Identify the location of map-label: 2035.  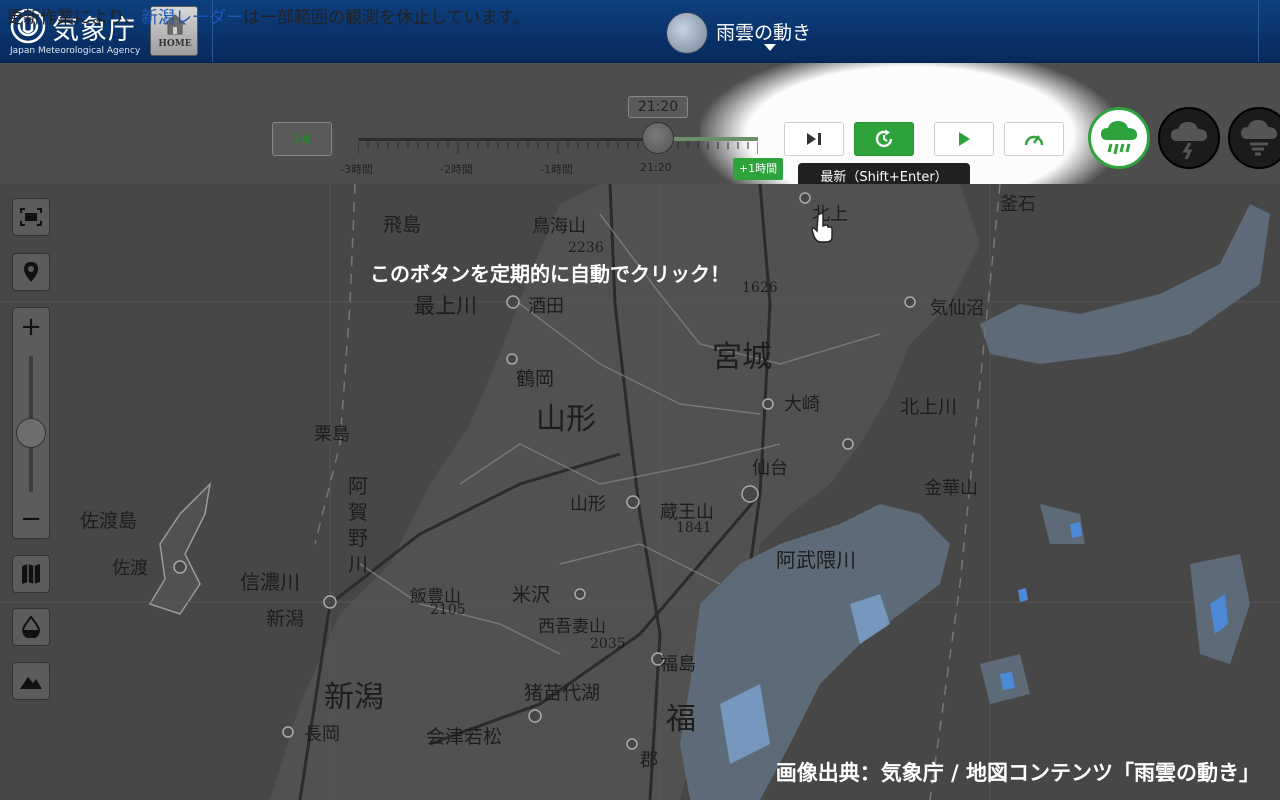
(608, 644).